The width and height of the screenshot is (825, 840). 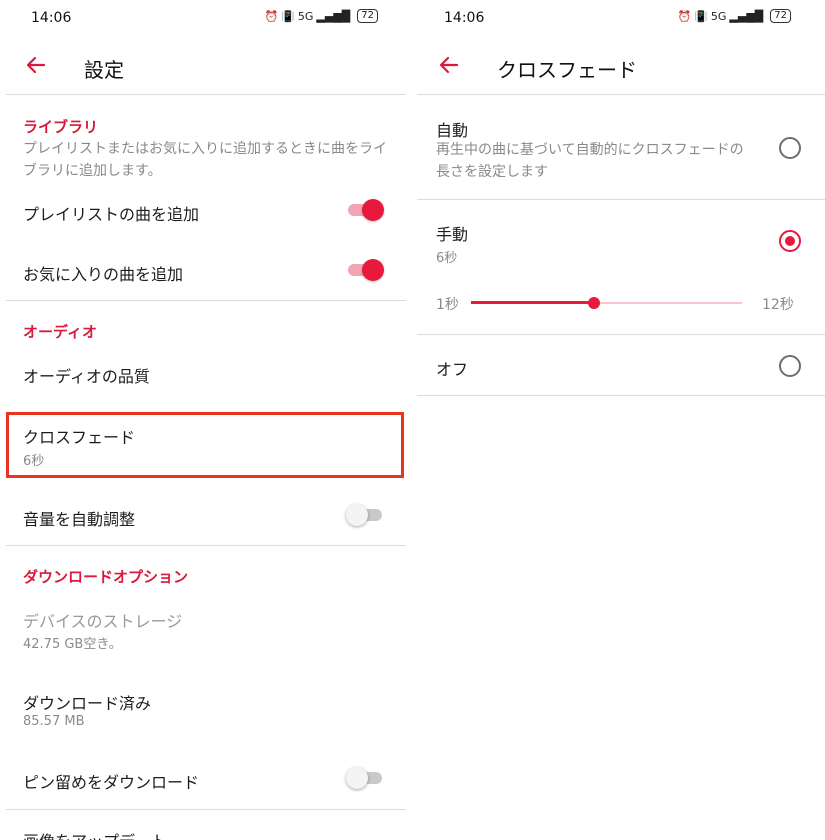 I want to click on option-label: 手動, so click(x=452, y=234).